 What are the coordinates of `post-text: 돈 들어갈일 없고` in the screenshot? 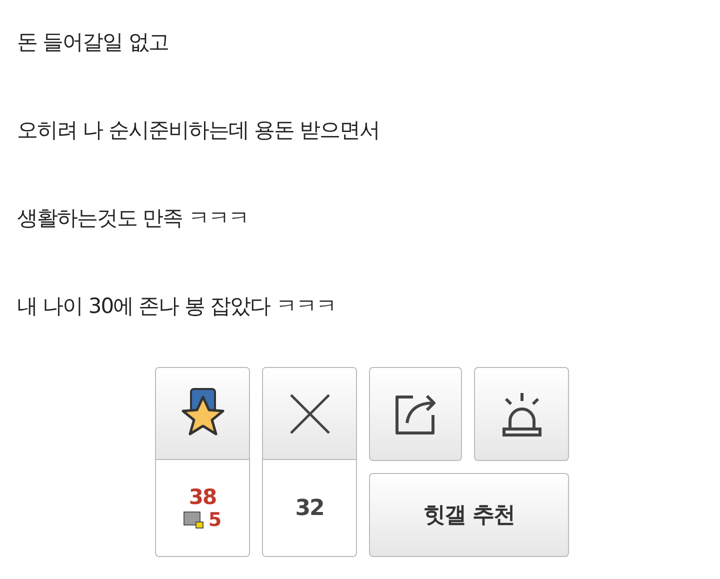 It's located at (93, 42).